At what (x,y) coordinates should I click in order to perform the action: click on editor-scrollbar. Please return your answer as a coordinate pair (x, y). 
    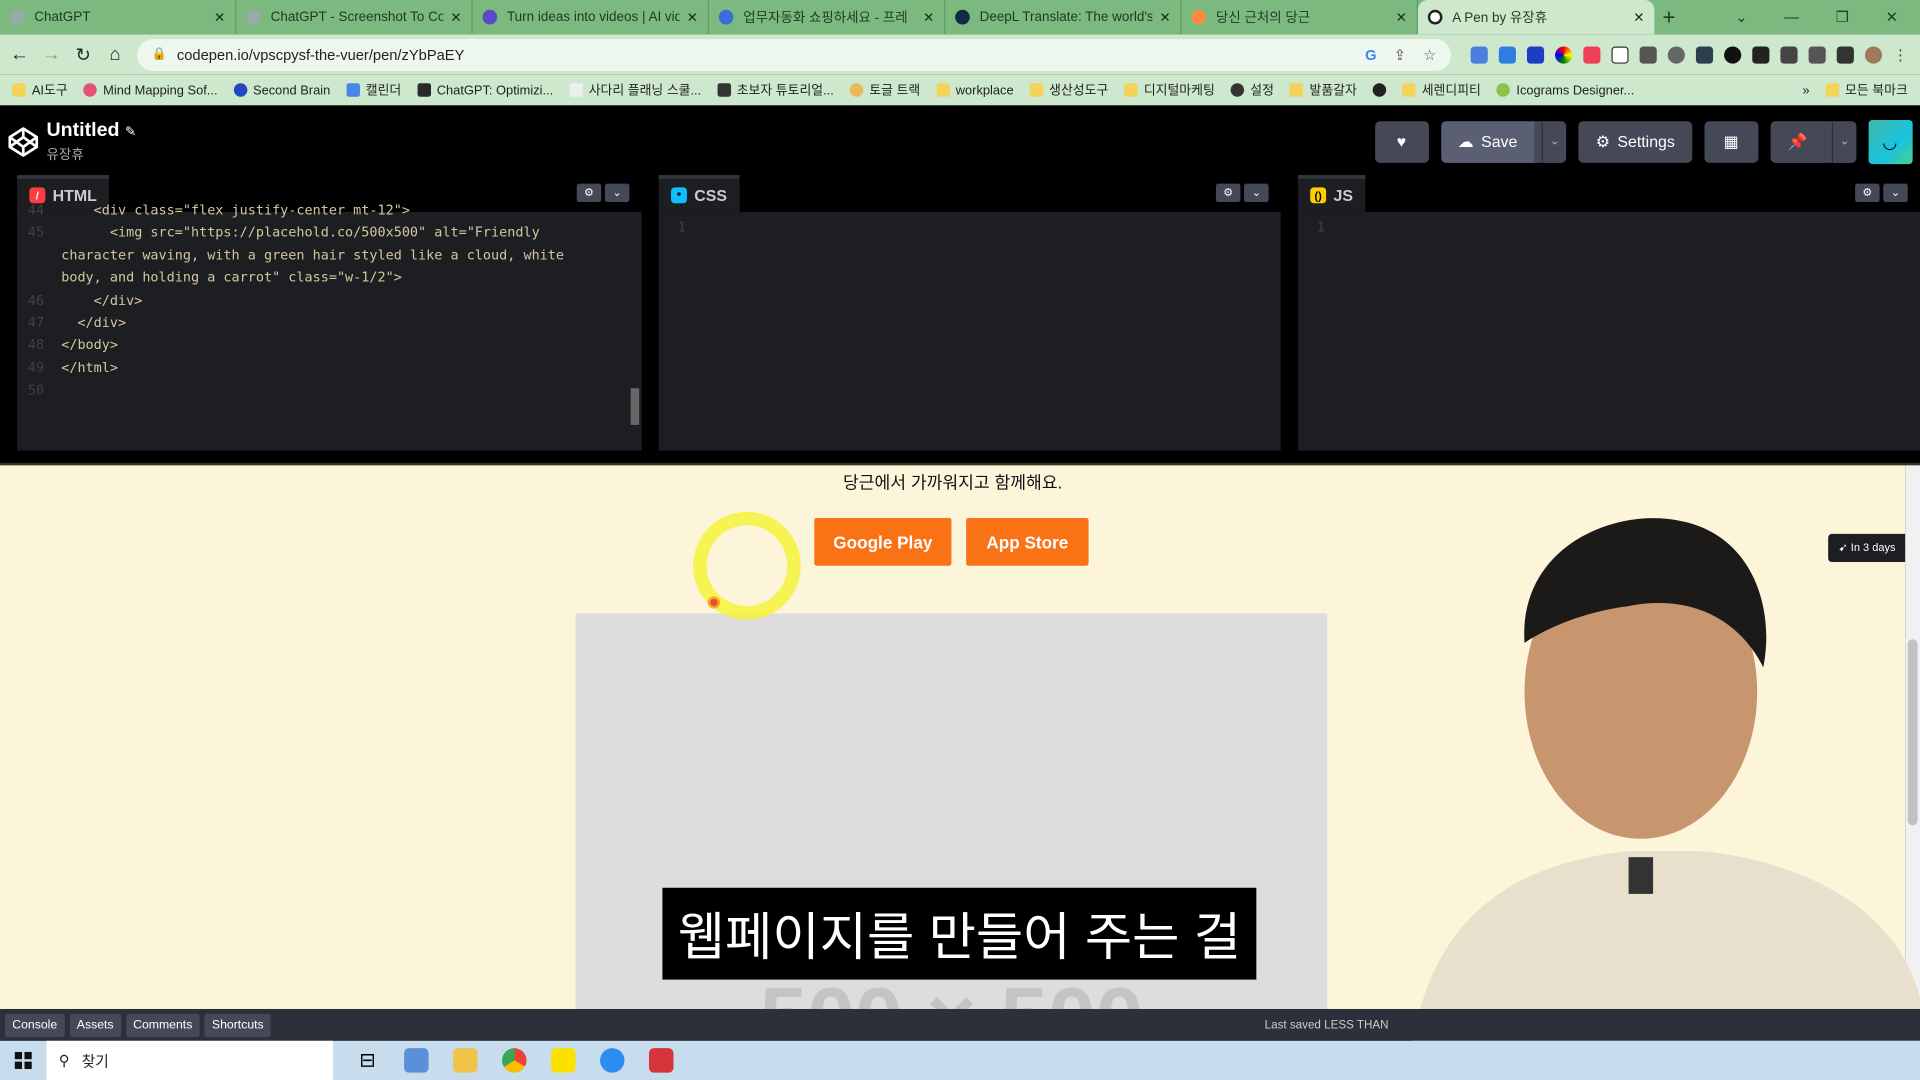
    Looking at the image, I should click on (635, 406).